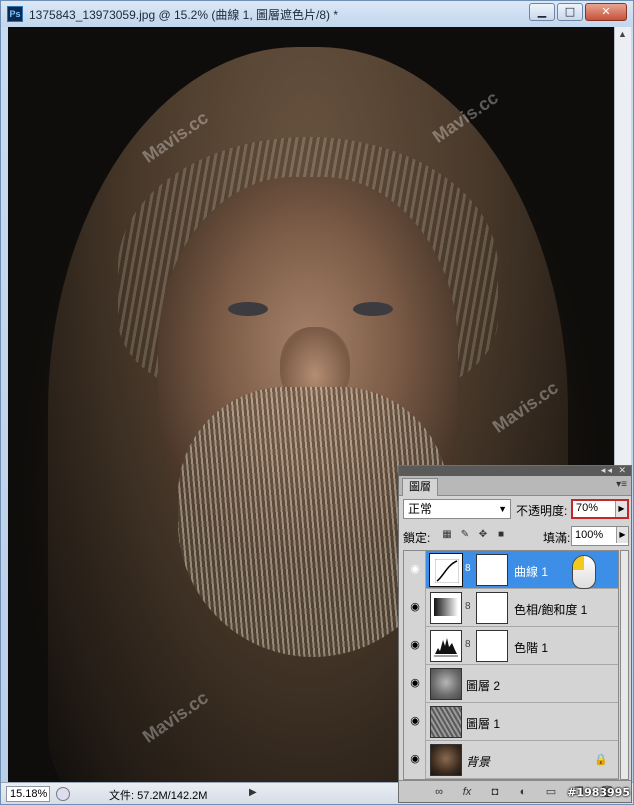 This screenshot has height=805, width=634. I want to click on blend-mode-select: 正常 ▼, so click(457, 509).